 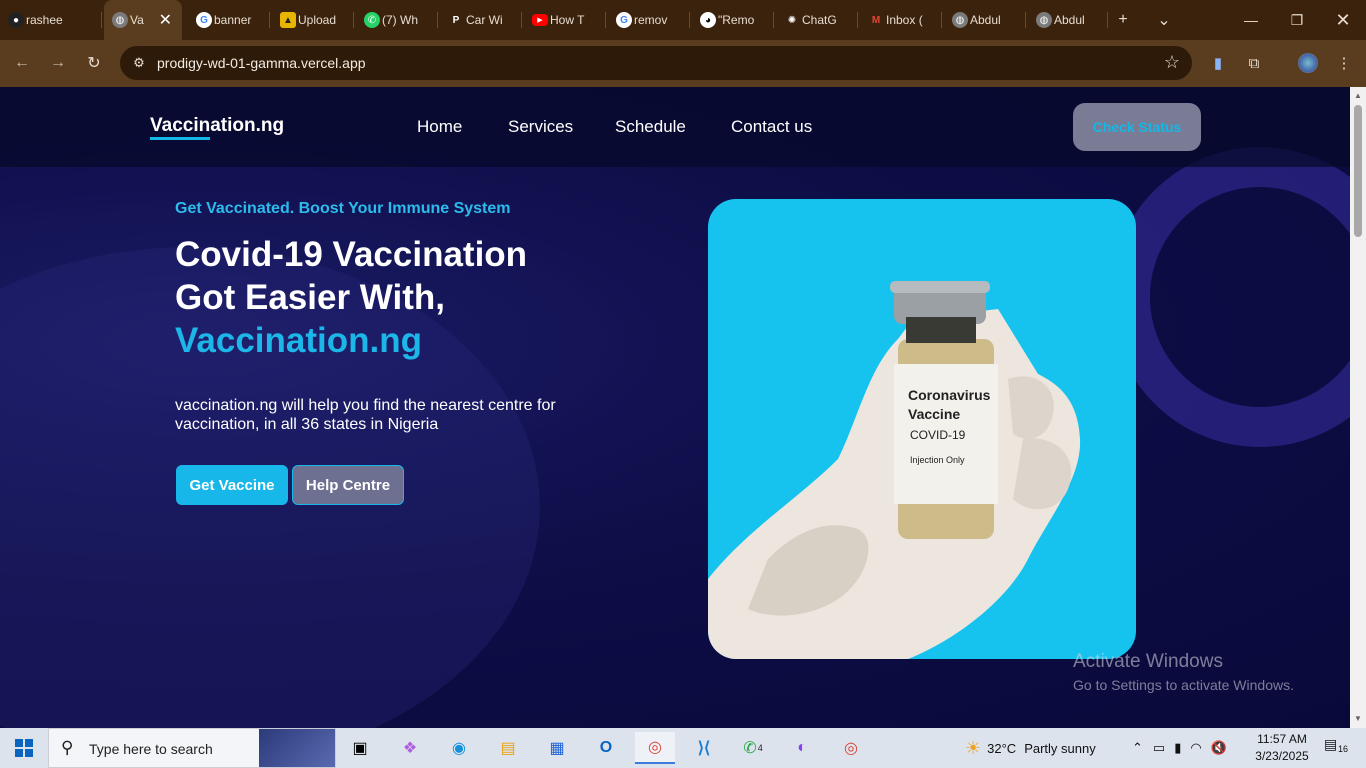 I want to click on tab-label: remov, so click(x=651, y=20).